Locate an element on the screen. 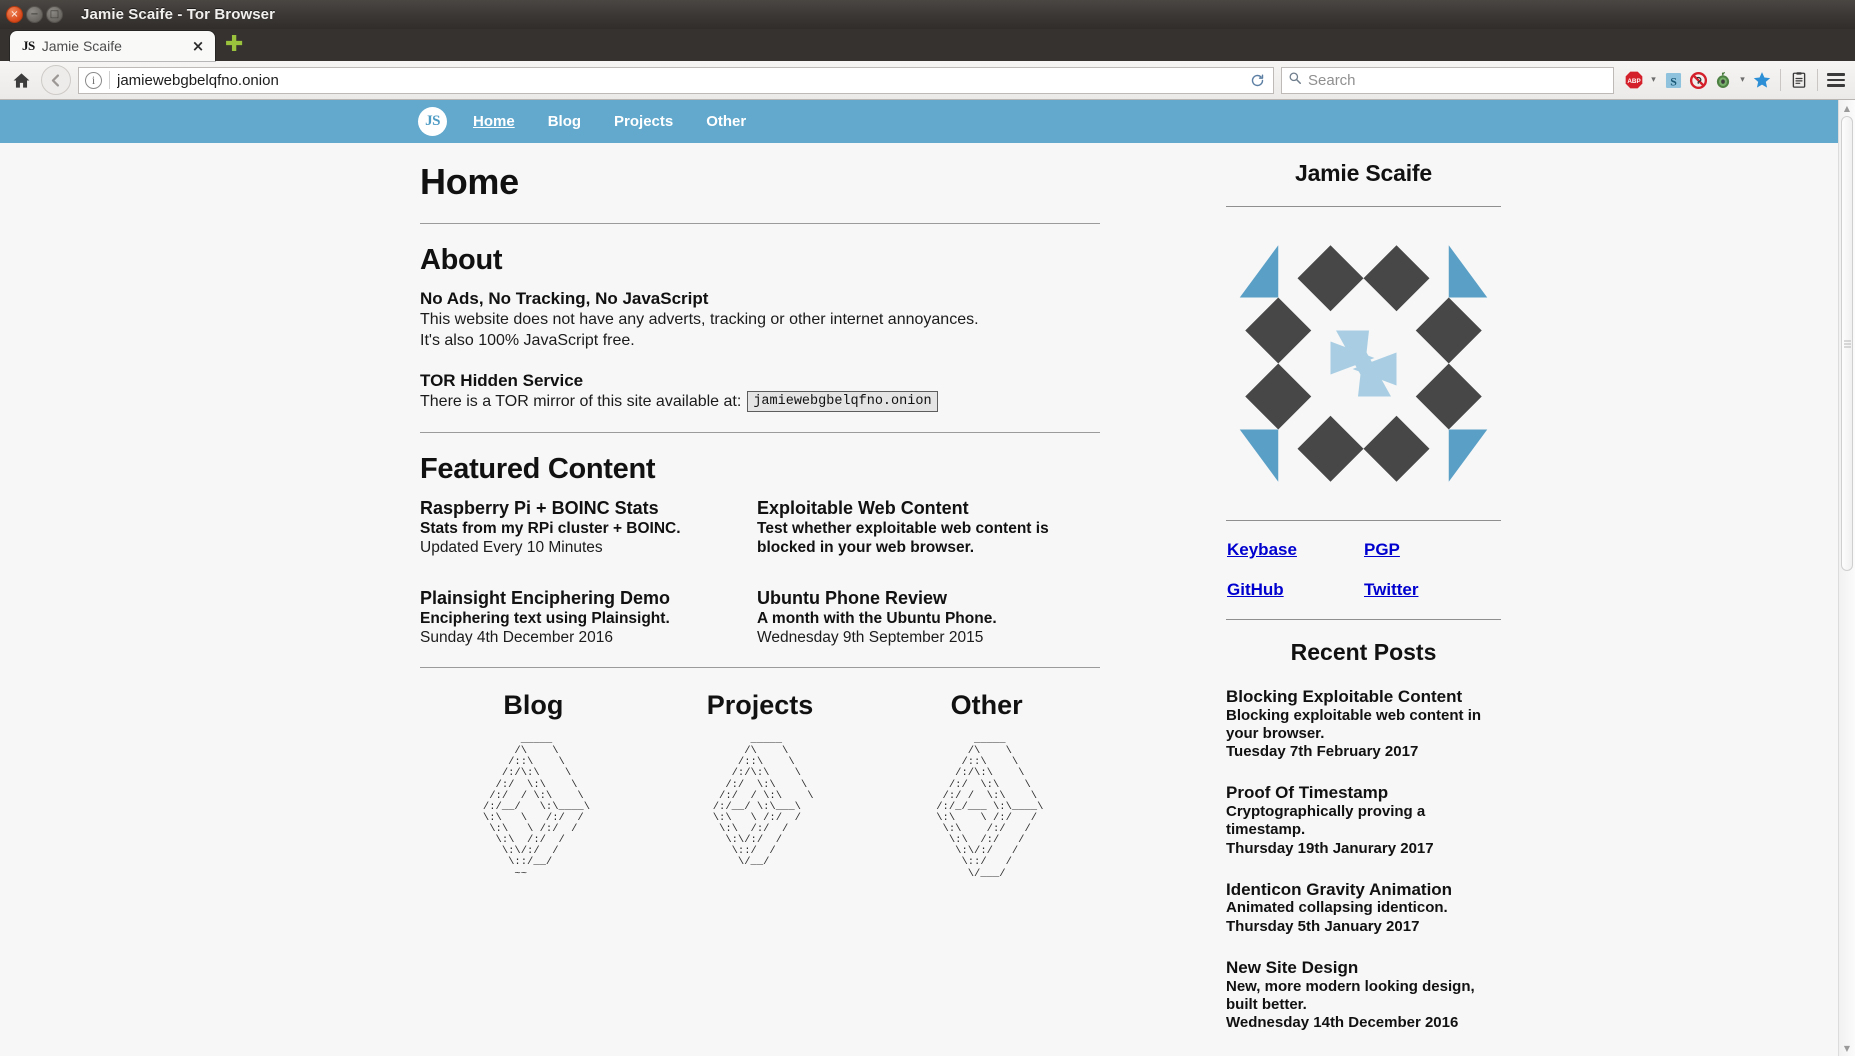 This screenshot has width=1855, height=1056. site-navigation-bar: JS Home Blog Projects Other is located at coordinates (919, 121).